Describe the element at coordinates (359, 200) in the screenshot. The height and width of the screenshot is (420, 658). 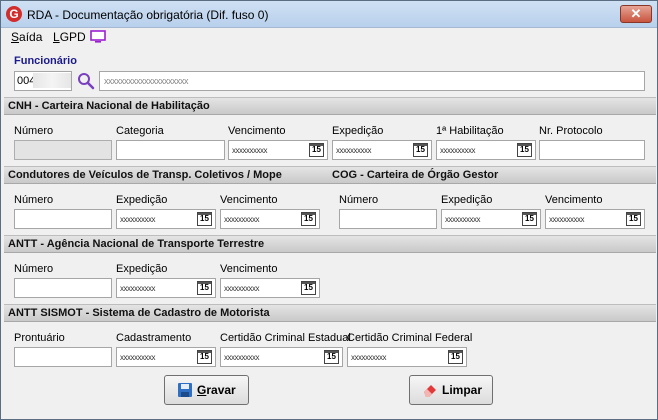
I see `cog-numero-label: Número` at that location.